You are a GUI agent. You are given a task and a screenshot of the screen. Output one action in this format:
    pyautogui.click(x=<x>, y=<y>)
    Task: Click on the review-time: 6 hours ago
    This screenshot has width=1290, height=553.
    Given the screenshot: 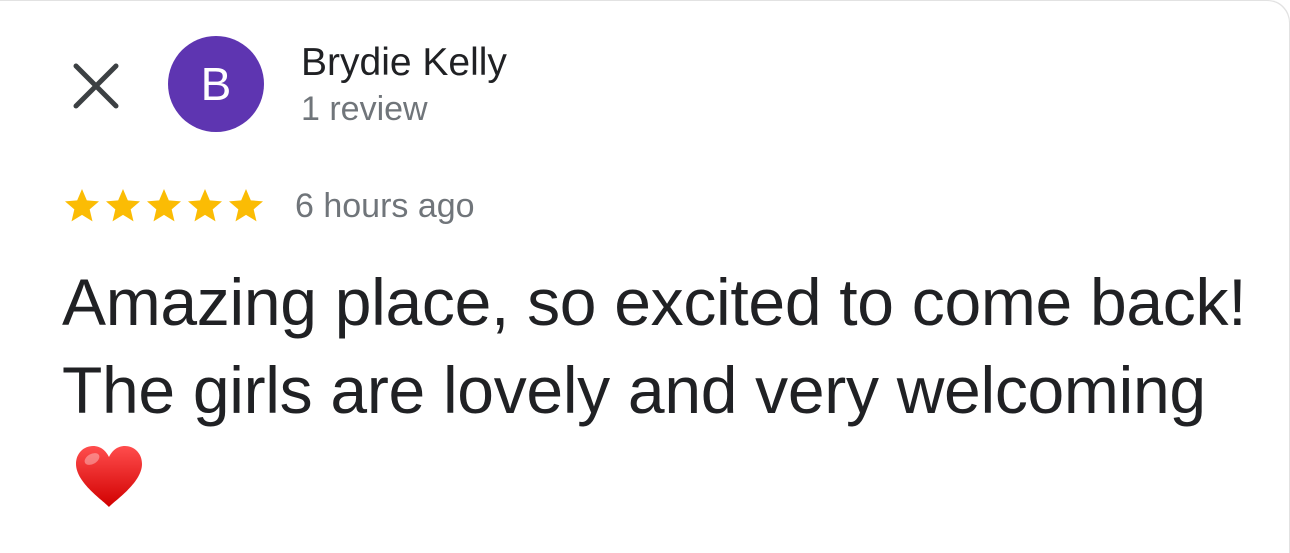 What is the action you would take?
    pyautogui.click(x=385, y=206)
    